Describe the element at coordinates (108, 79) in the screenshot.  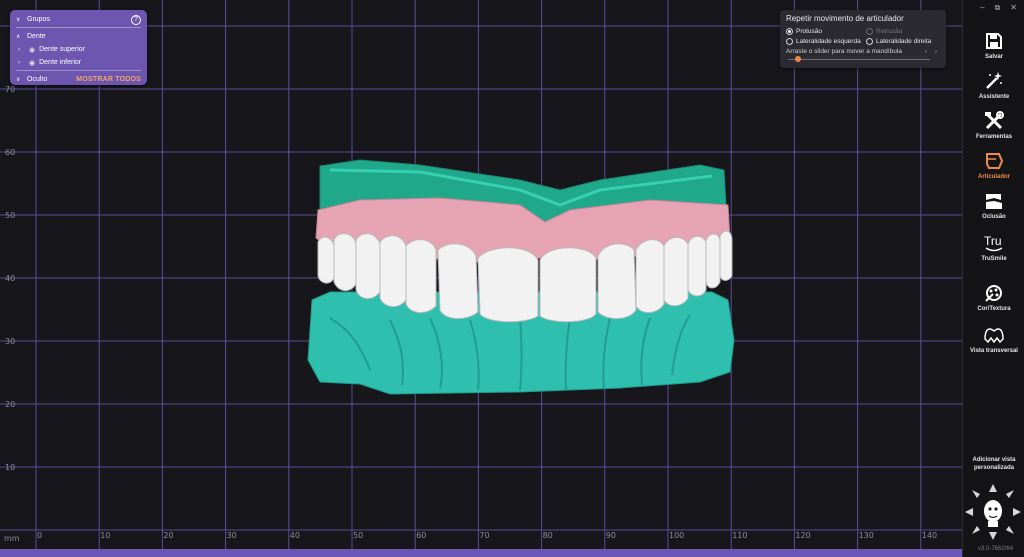
I see `show-all-button: MOSTRAR TODOS` at that location.